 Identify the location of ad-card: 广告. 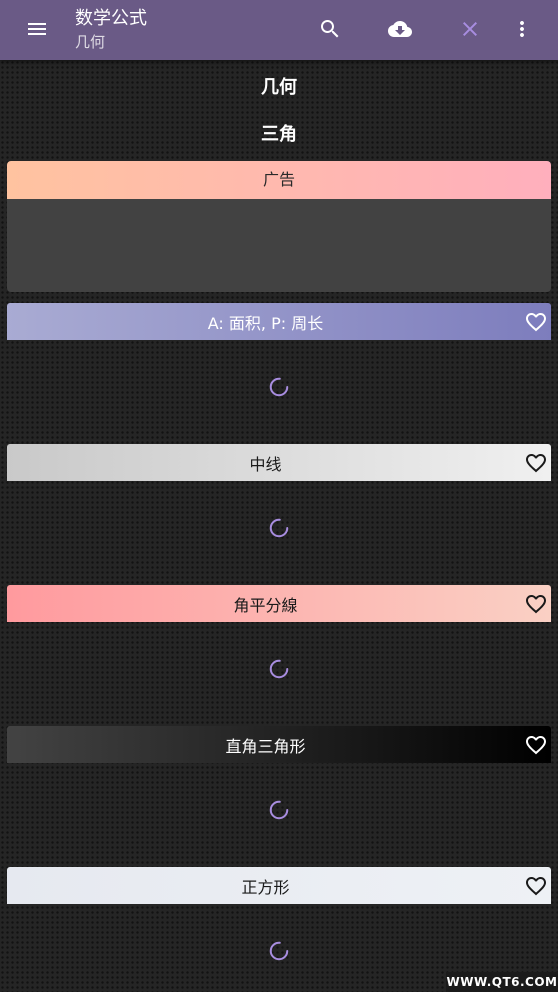
(279, 226).